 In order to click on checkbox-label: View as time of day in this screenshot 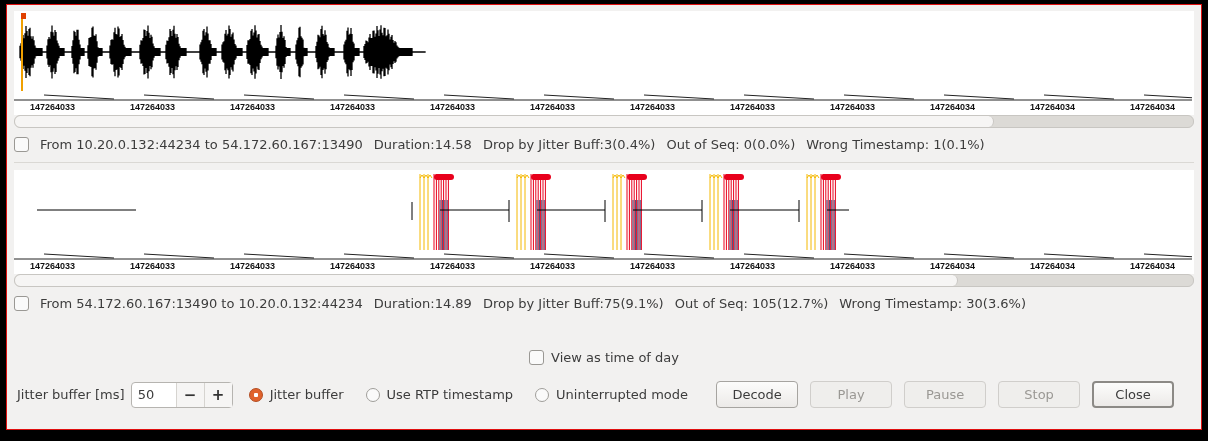, I will do `click(615, 357)`.